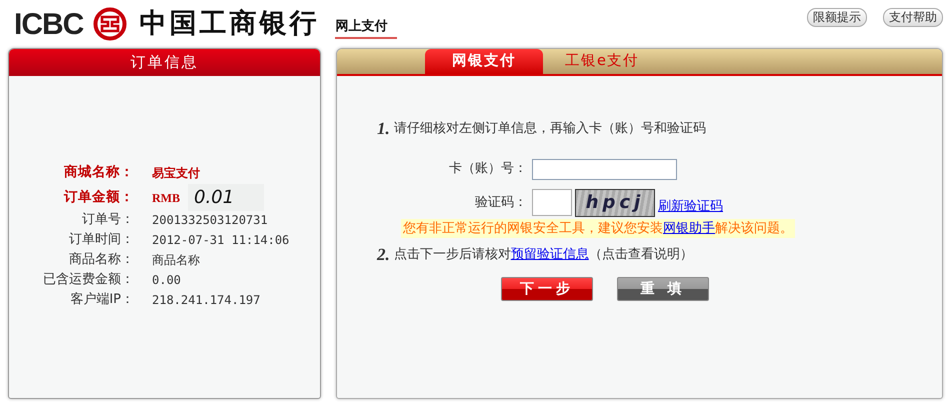 Image resolution: width=951 pixels, height=407 pixels. What do you see at coordinates (913, 17) in the screenshot?
I see `help-button: 支付帮助` at bounding box center [913, 17].